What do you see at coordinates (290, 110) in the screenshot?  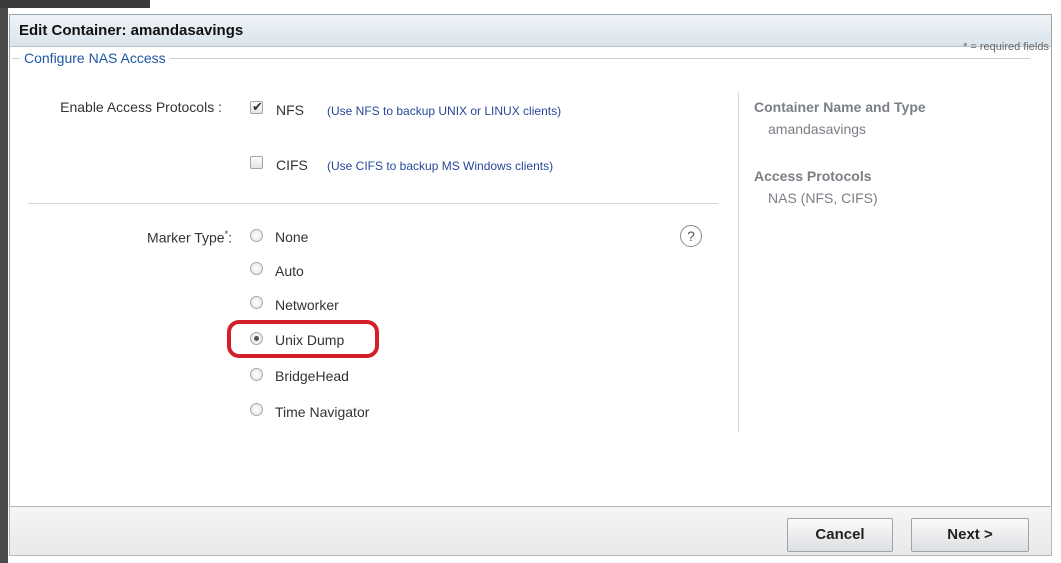 I see `nfs-label: NFS` at bounding box center [290, 110].